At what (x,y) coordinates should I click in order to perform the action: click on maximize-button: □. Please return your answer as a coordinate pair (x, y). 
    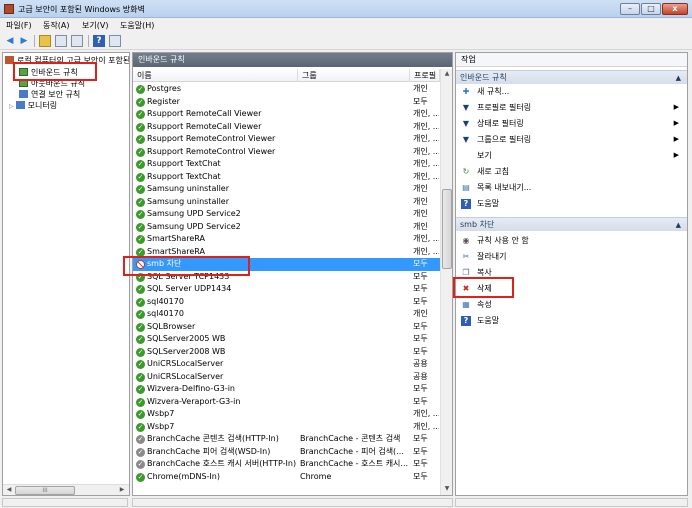
    Looking at the image, I should click on (651, 9).